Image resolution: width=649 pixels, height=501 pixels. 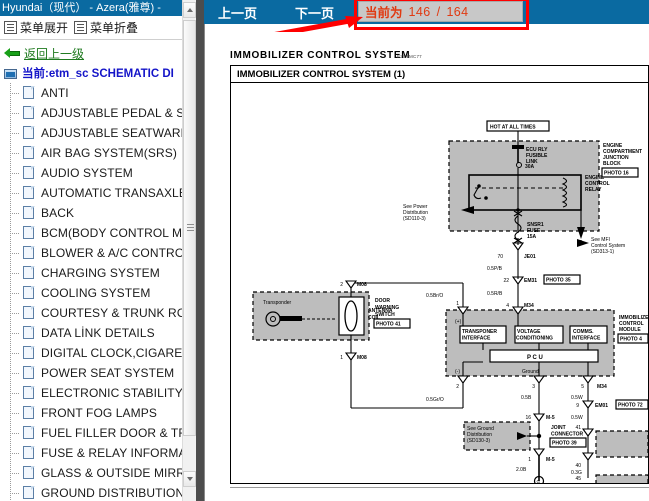 What do you see at coordinates (577, 398) in the screenshot?
I see `label-wire-05w: 0.5W` at bounding box center [577, 398].